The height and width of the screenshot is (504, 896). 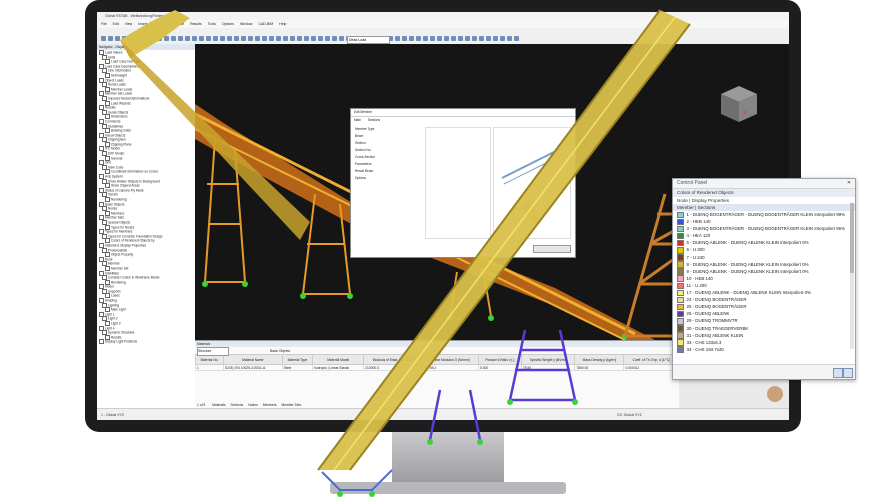 I want to click on scrollbar-thumb, so click(x=852, y=238).